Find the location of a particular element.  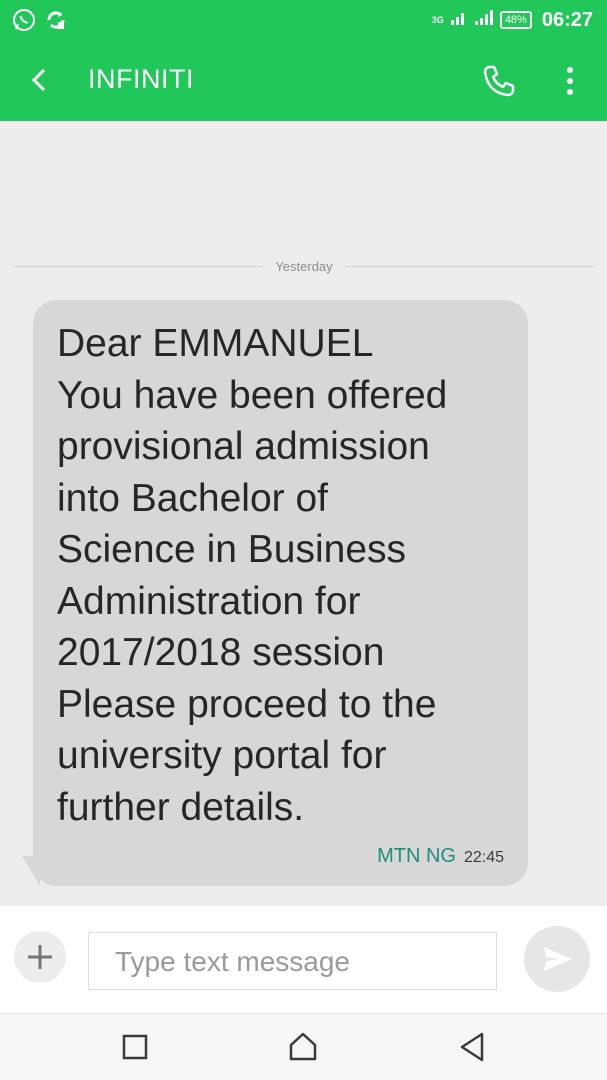

message-line: Please proceed to the is located at coordinates (247, 704).